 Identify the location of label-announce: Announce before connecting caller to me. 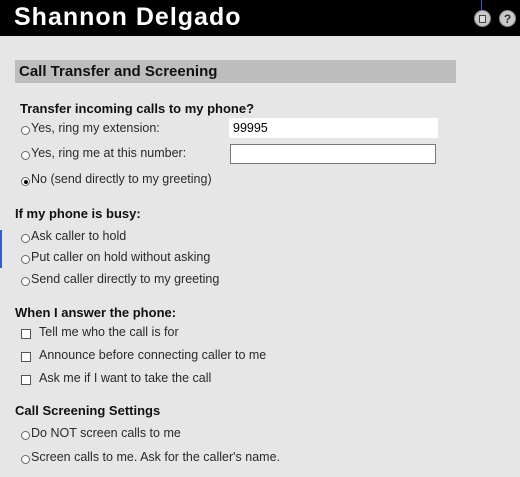
(153, 355).